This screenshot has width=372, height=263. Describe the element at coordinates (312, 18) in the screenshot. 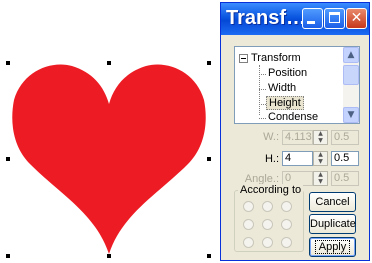

I see `minimize-button` at that location.